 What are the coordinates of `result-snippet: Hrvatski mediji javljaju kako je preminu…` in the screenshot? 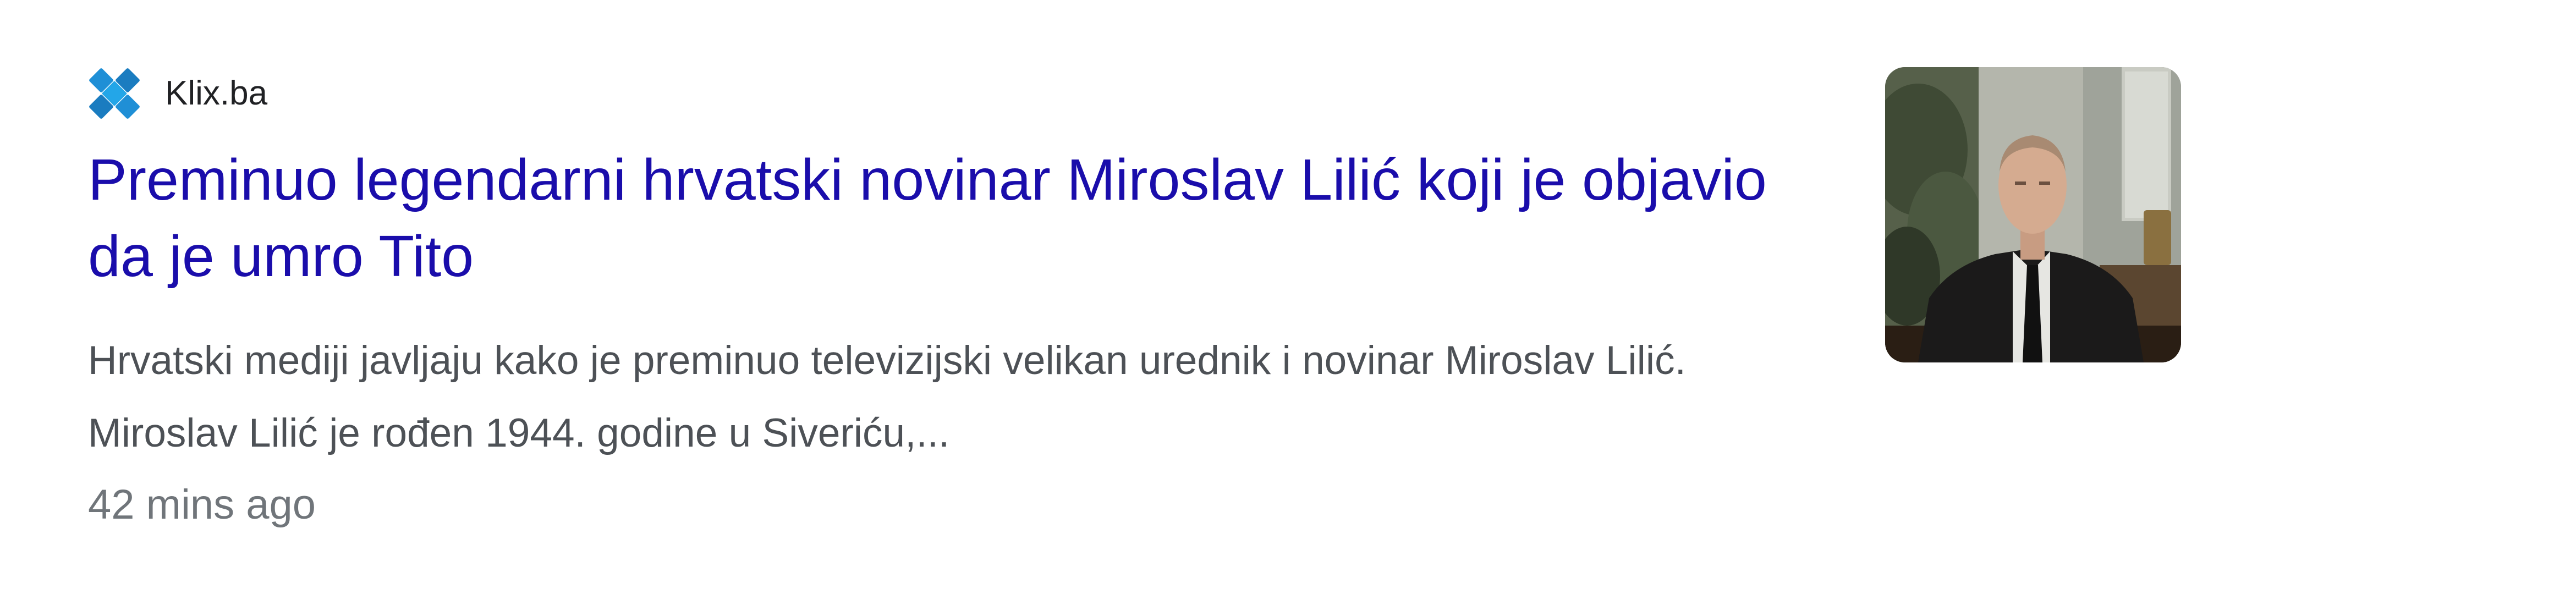 It's located at (887, 396).